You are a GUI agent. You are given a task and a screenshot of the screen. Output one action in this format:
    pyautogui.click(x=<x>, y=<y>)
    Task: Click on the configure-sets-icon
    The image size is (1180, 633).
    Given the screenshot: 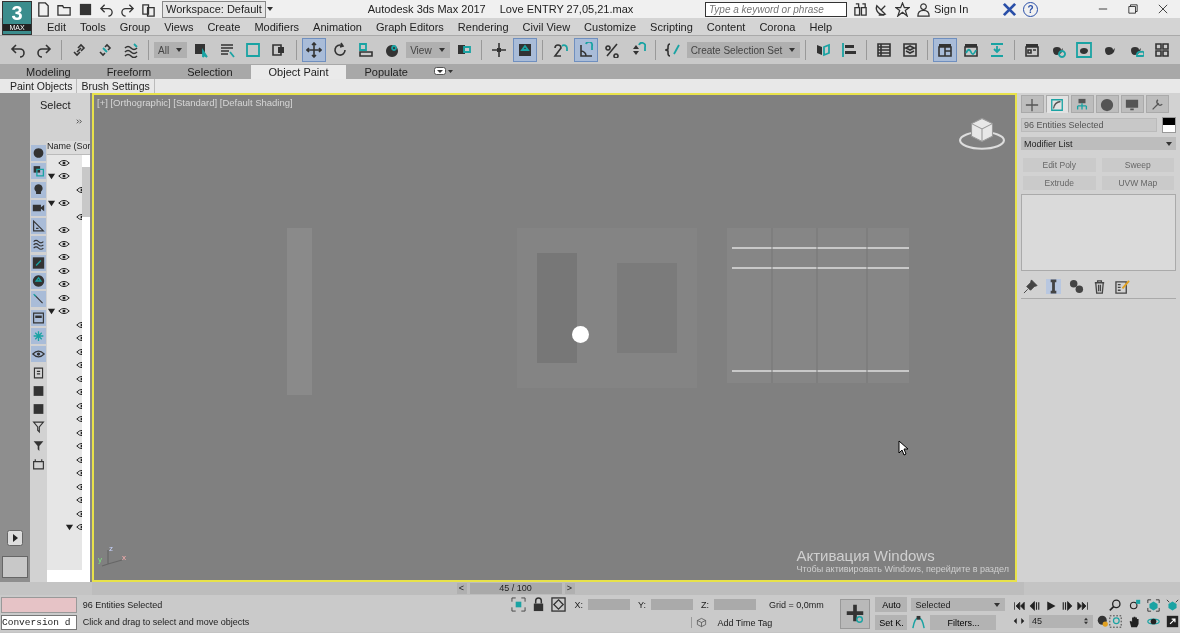 What is the action you would take?
    pyautogui.click(x=1122, y=286)
    